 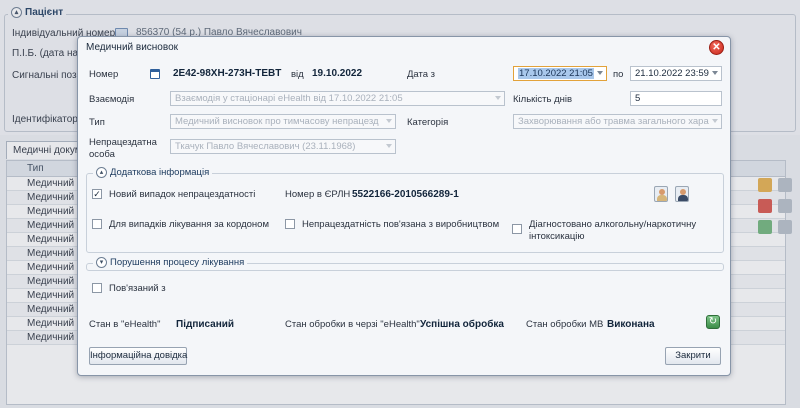 I want to click on category-label: Категорія, so click(x=428, y=122).